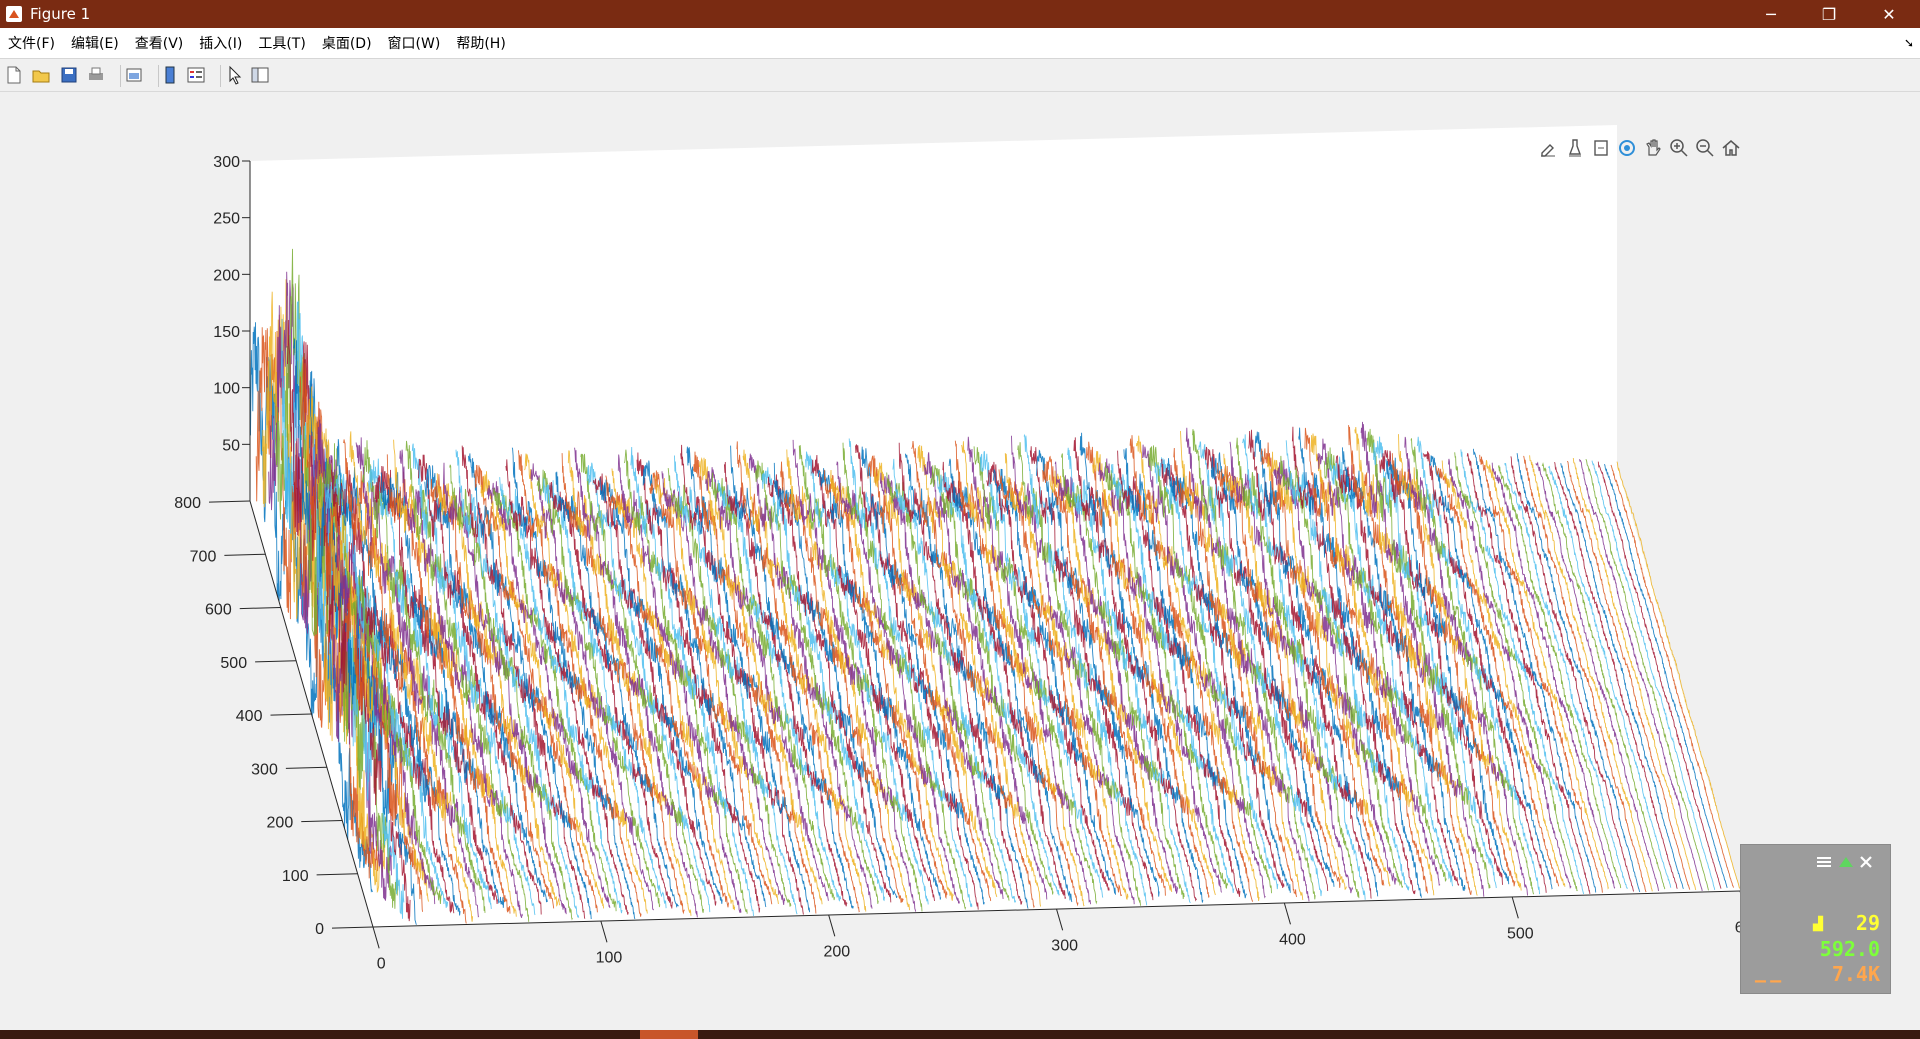 Image resolution: width=1920 pixels, height=1039 pixels. What do you see at coordinates (95, 43) in the screenshot?
I see `menu-edit: 编辑(E)` at bounding box center [95, 43].